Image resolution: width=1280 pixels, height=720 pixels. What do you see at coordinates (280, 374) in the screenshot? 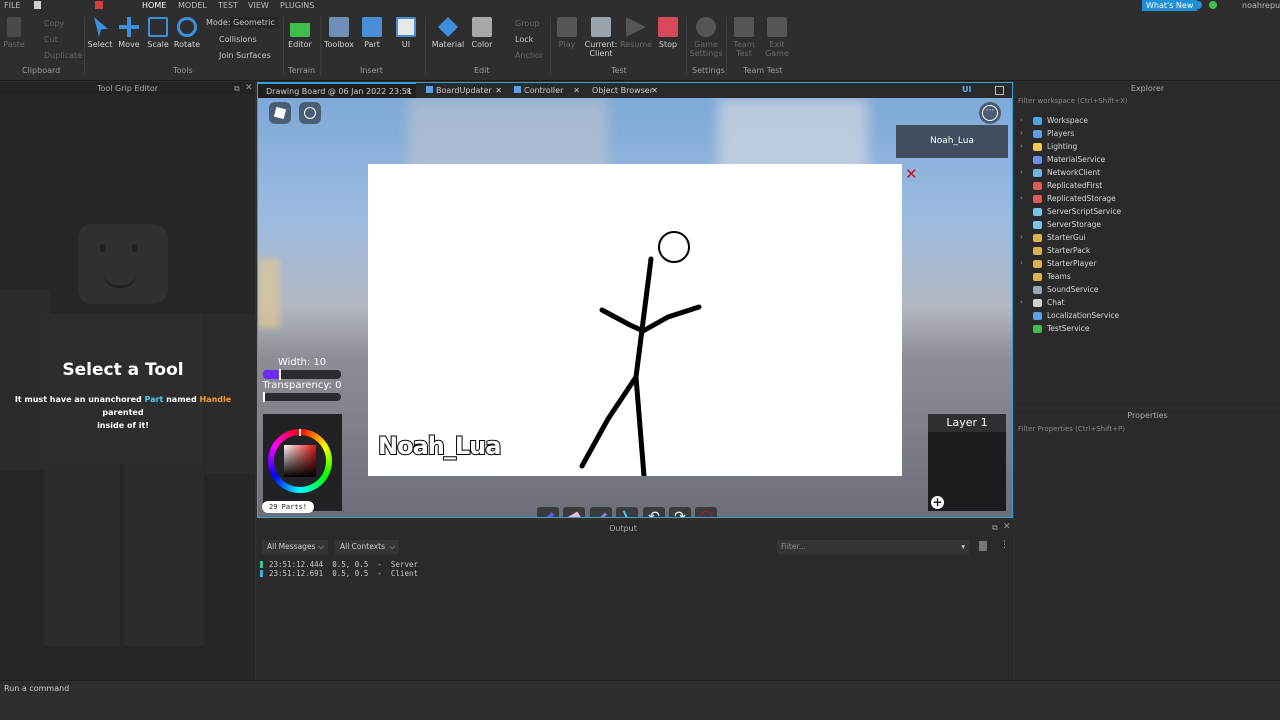
I see `width-slider-handle` at bounding box center [280, 374].